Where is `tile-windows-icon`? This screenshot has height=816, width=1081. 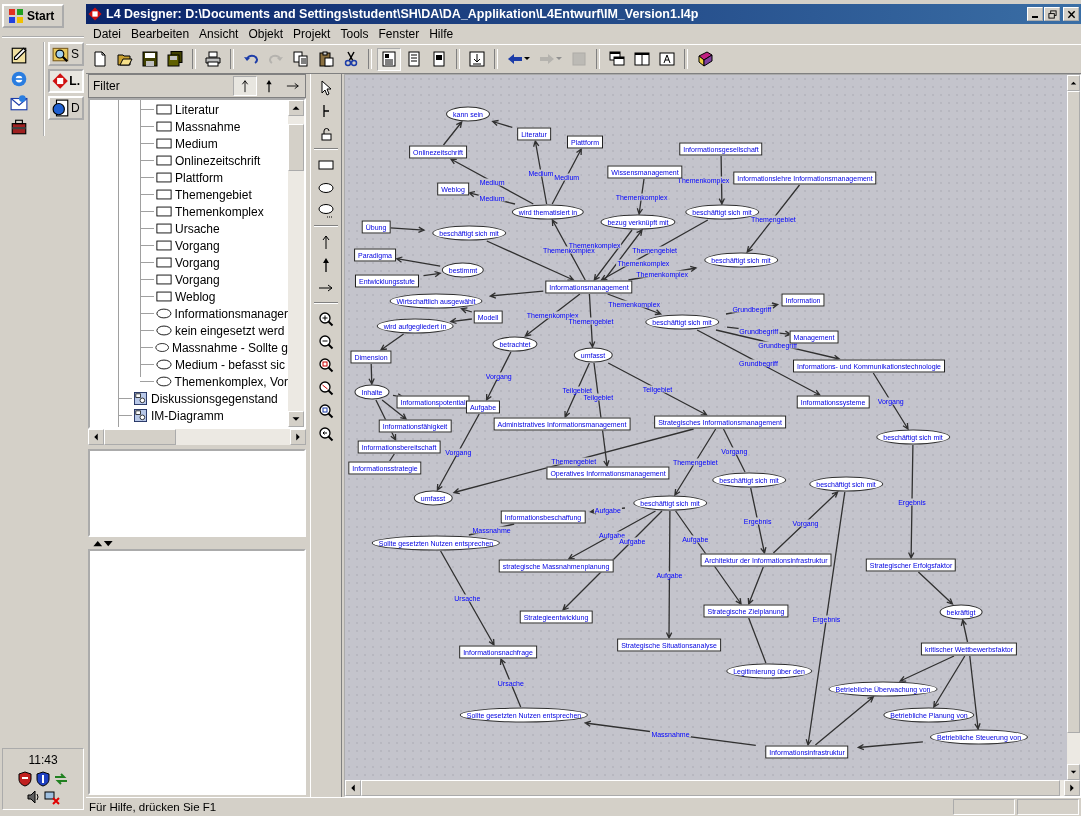
tile-windows-icon is located at coordinates (642, 59).